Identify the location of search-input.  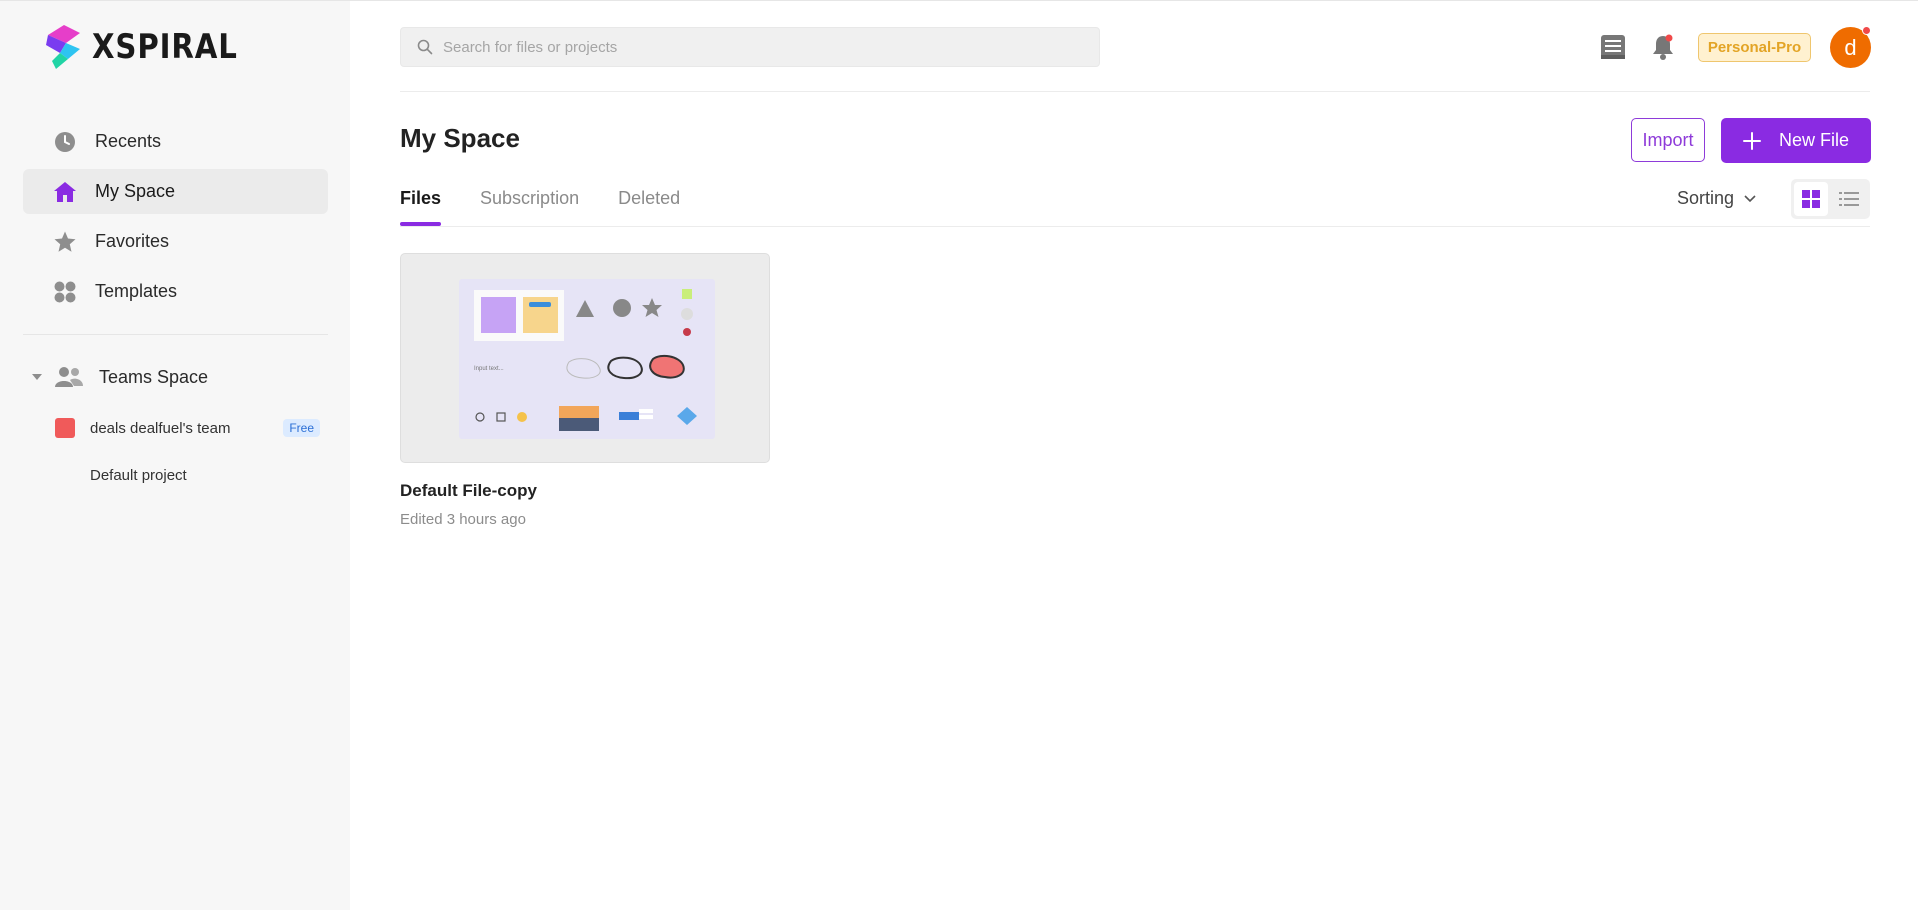
(763, 47).